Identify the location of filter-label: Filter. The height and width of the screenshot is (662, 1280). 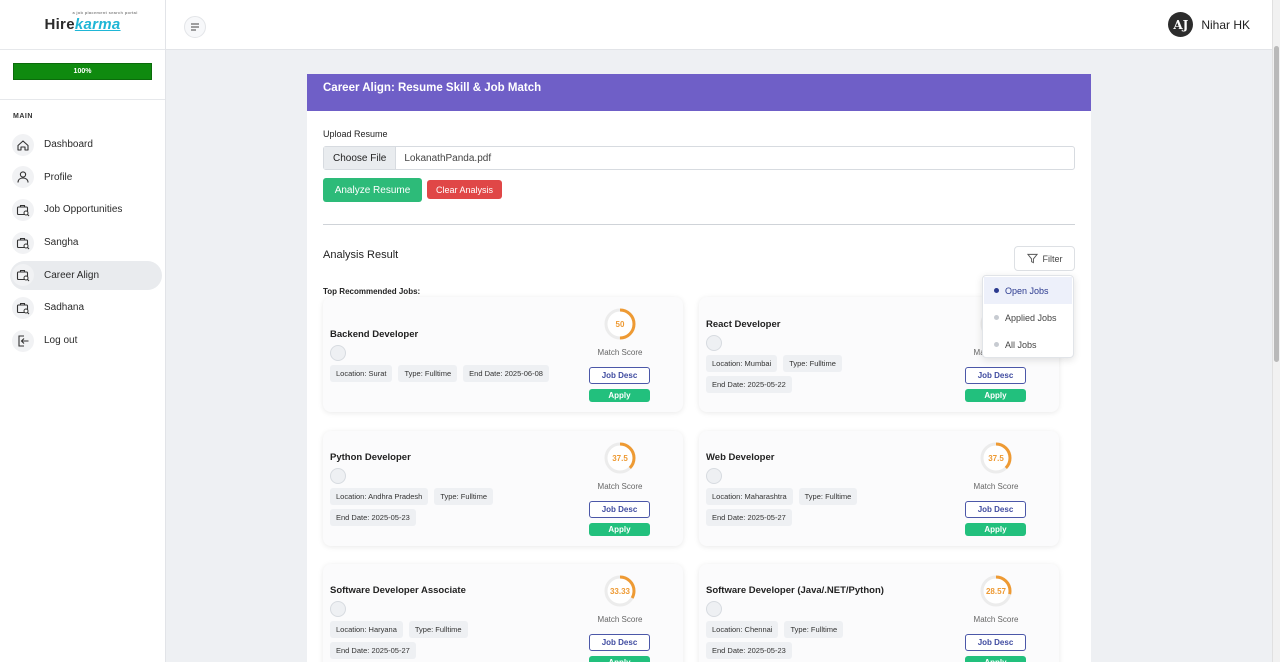
(1052, 258).